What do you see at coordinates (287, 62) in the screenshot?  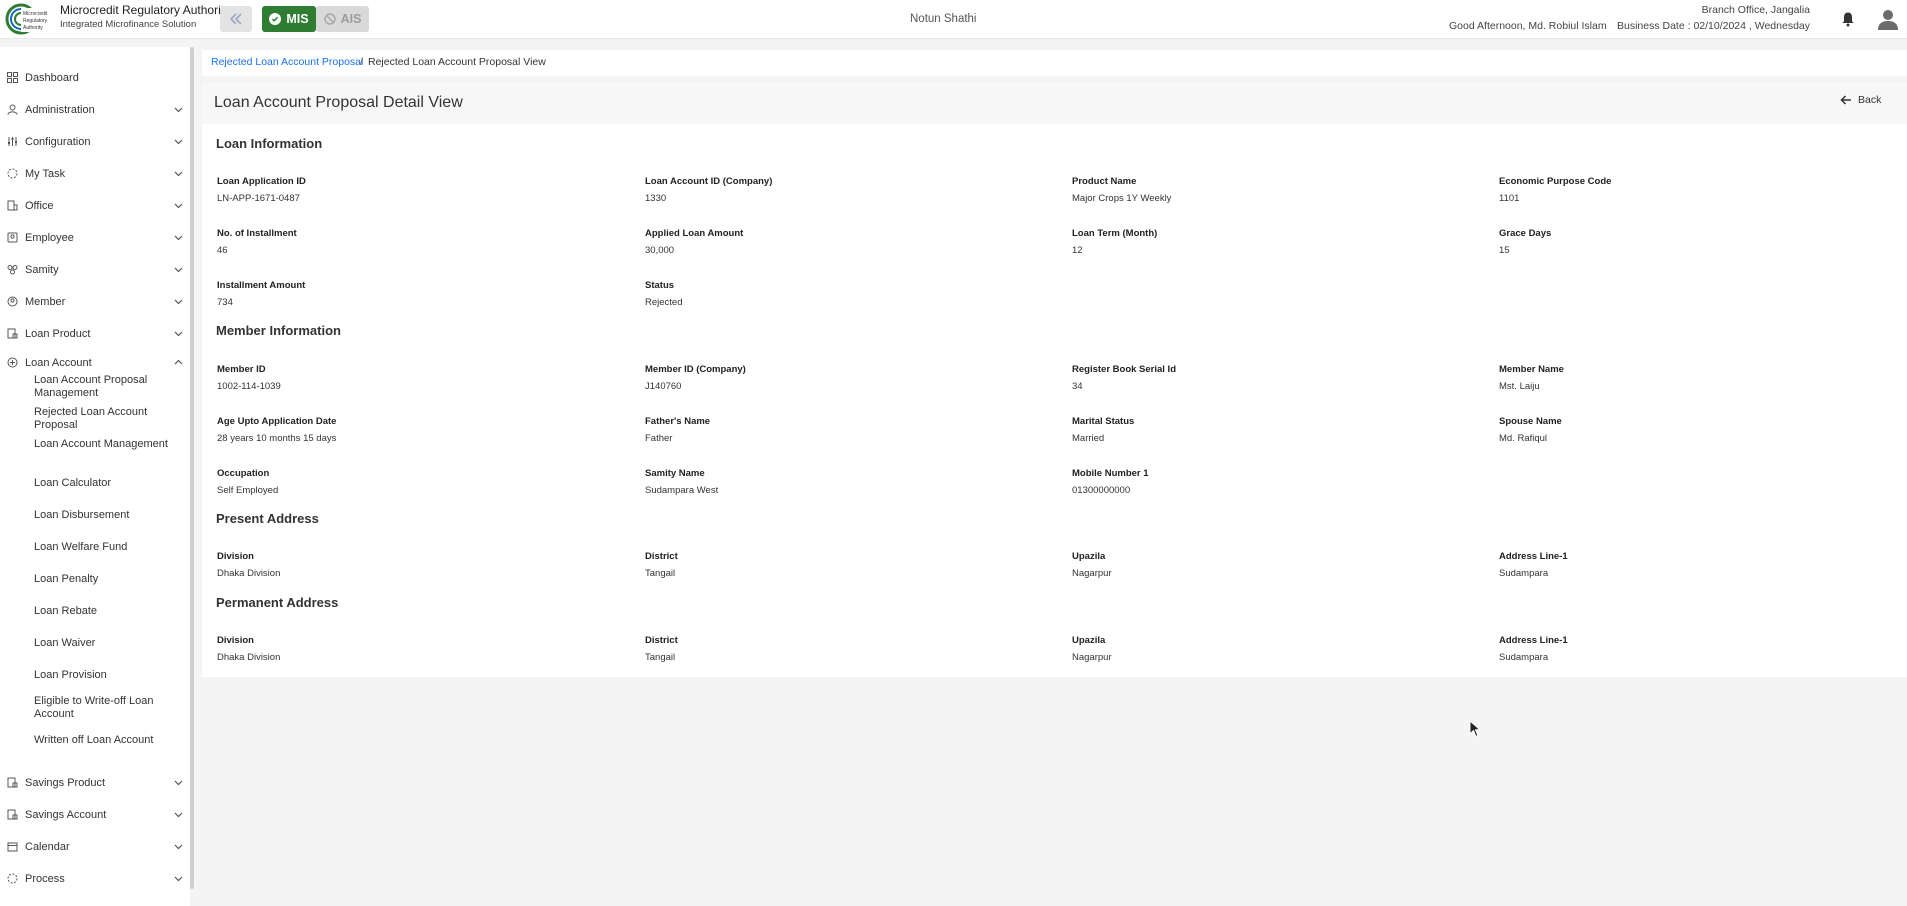 I see `breadcrumb-link: Rejected Loan Account Proposal` at bounding box center [287, 62].